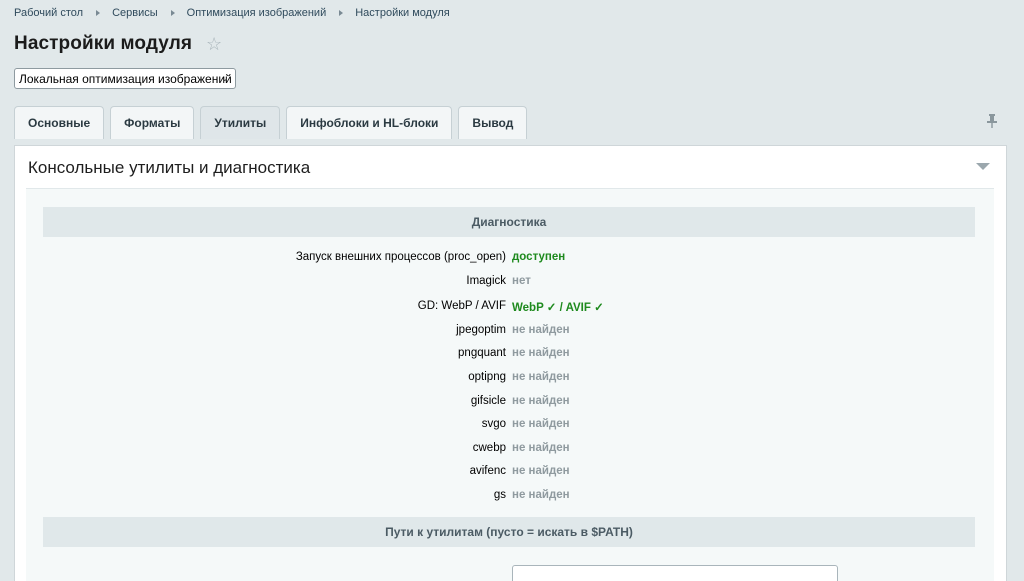 This screenshot has width=1024, height=581. I want to click on pin-icon, so click(992, 121).